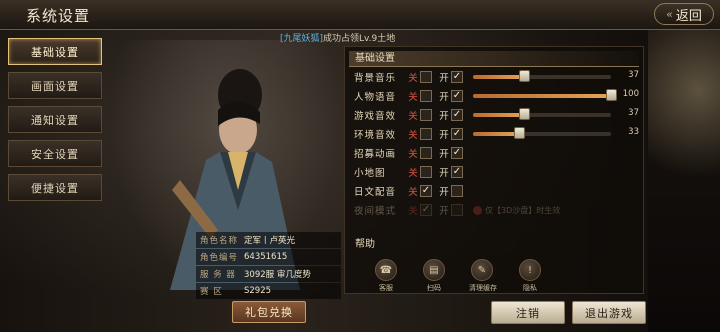  I want to click on sidebar-item-notifications: 通知设置, so click(55, 119).